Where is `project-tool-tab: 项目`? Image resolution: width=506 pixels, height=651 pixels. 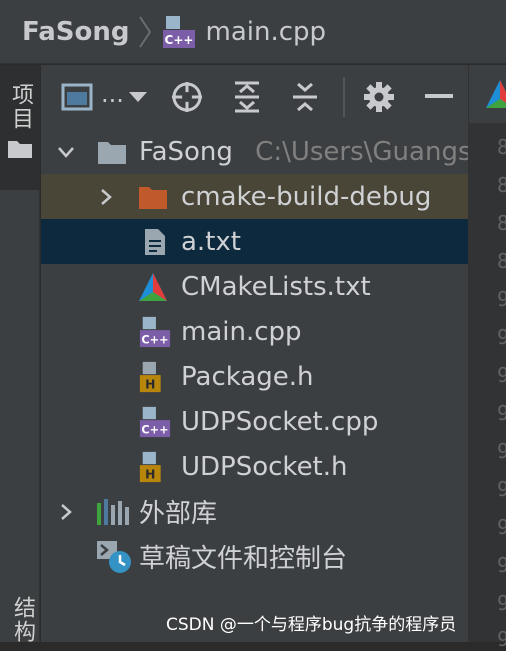 project-tool-tab: 项目 is located at coordinates (20, 127).